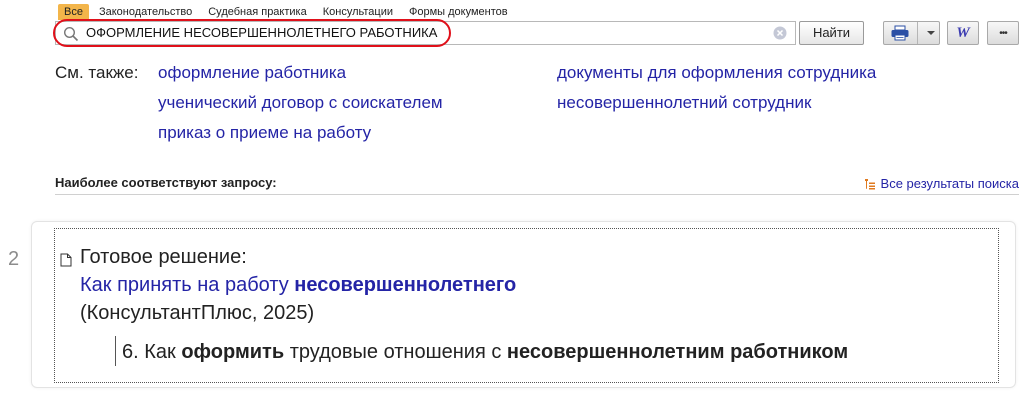 The width and height of the screenshot is (1024, 395). Describe the element at coordinates (73, 12) in the screenshot. I see `tab-all: Все` at that location.